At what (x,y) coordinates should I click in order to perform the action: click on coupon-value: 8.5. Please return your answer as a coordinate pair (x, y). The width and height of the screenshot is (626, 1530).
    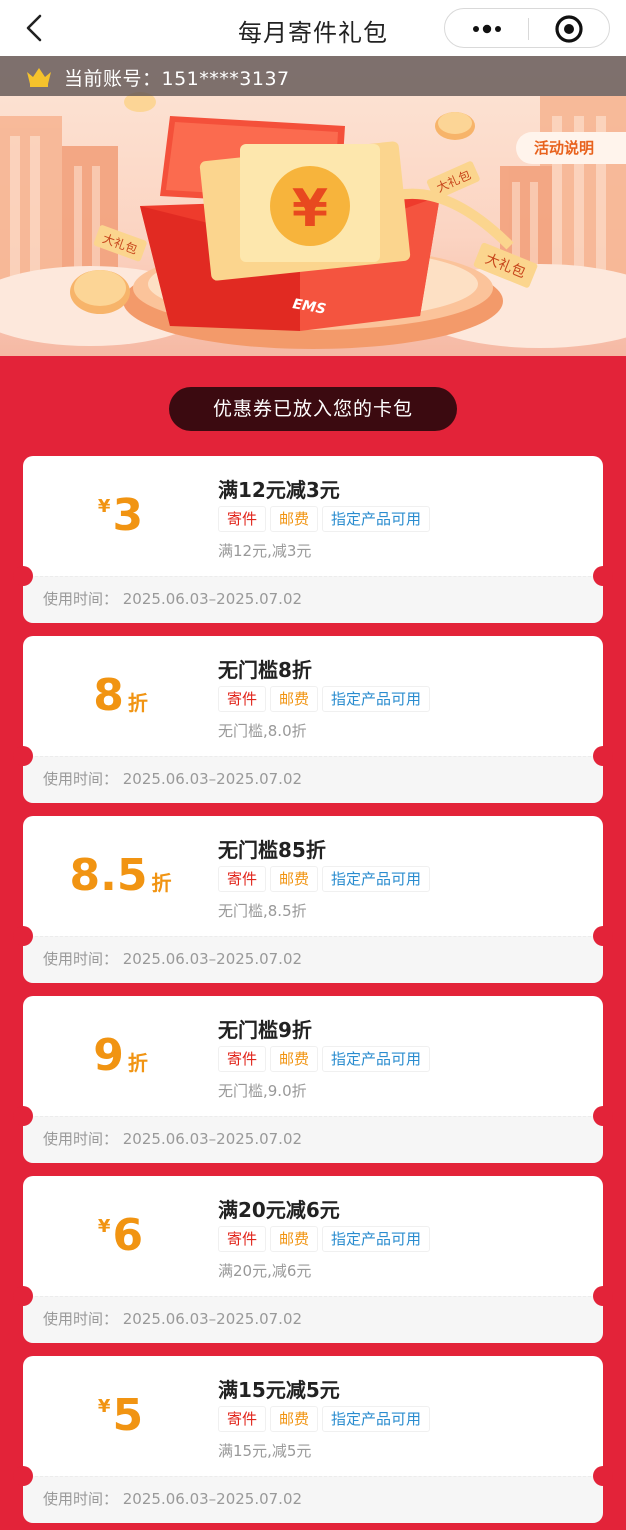
    Looking at the image, I should click on (108, 875).